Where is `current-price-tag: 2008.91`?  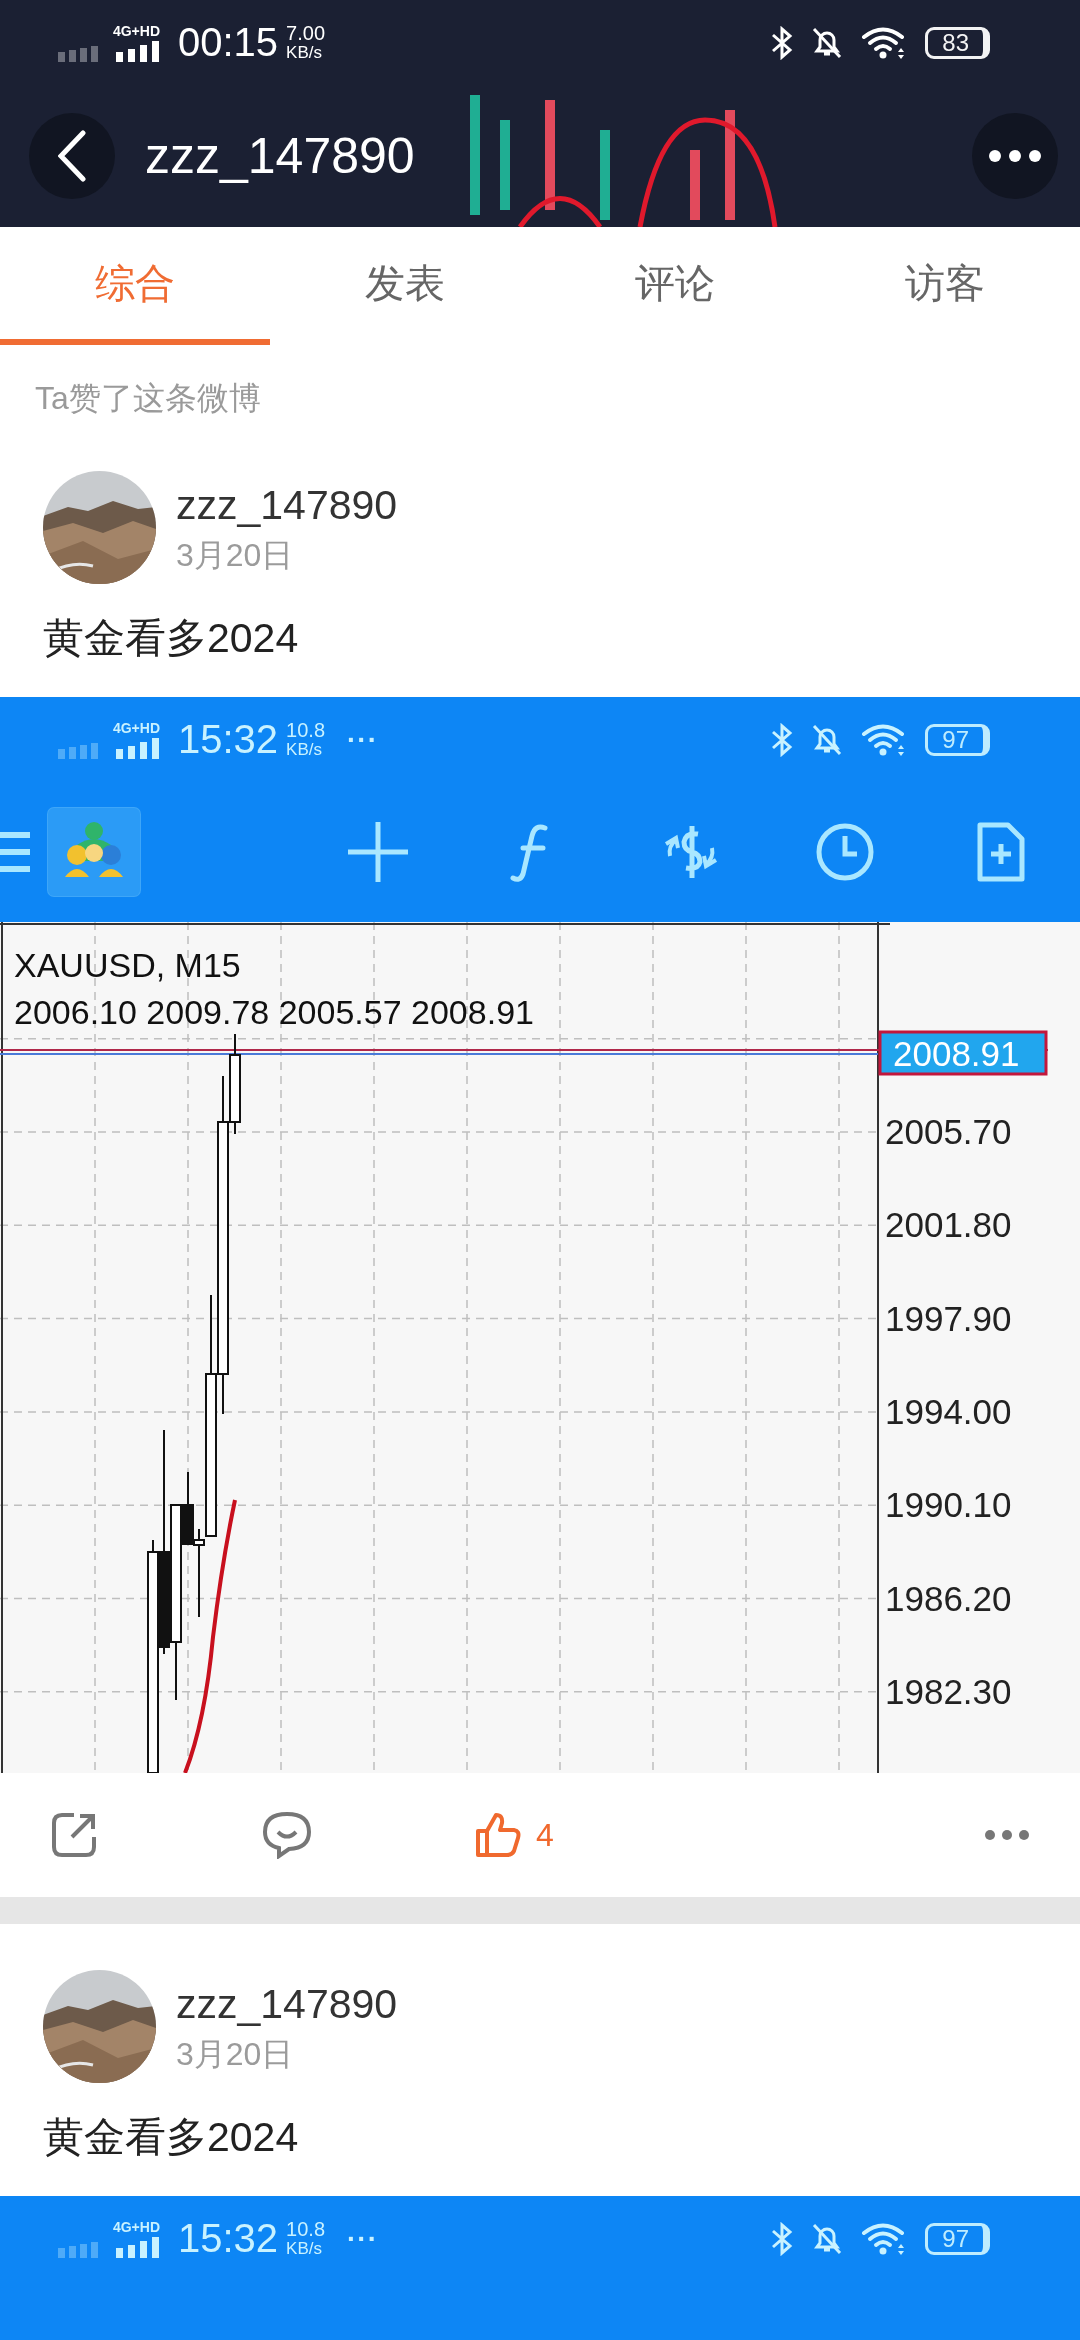 current-price-tag: 2008.91 is located at coordinates (963, 1053).